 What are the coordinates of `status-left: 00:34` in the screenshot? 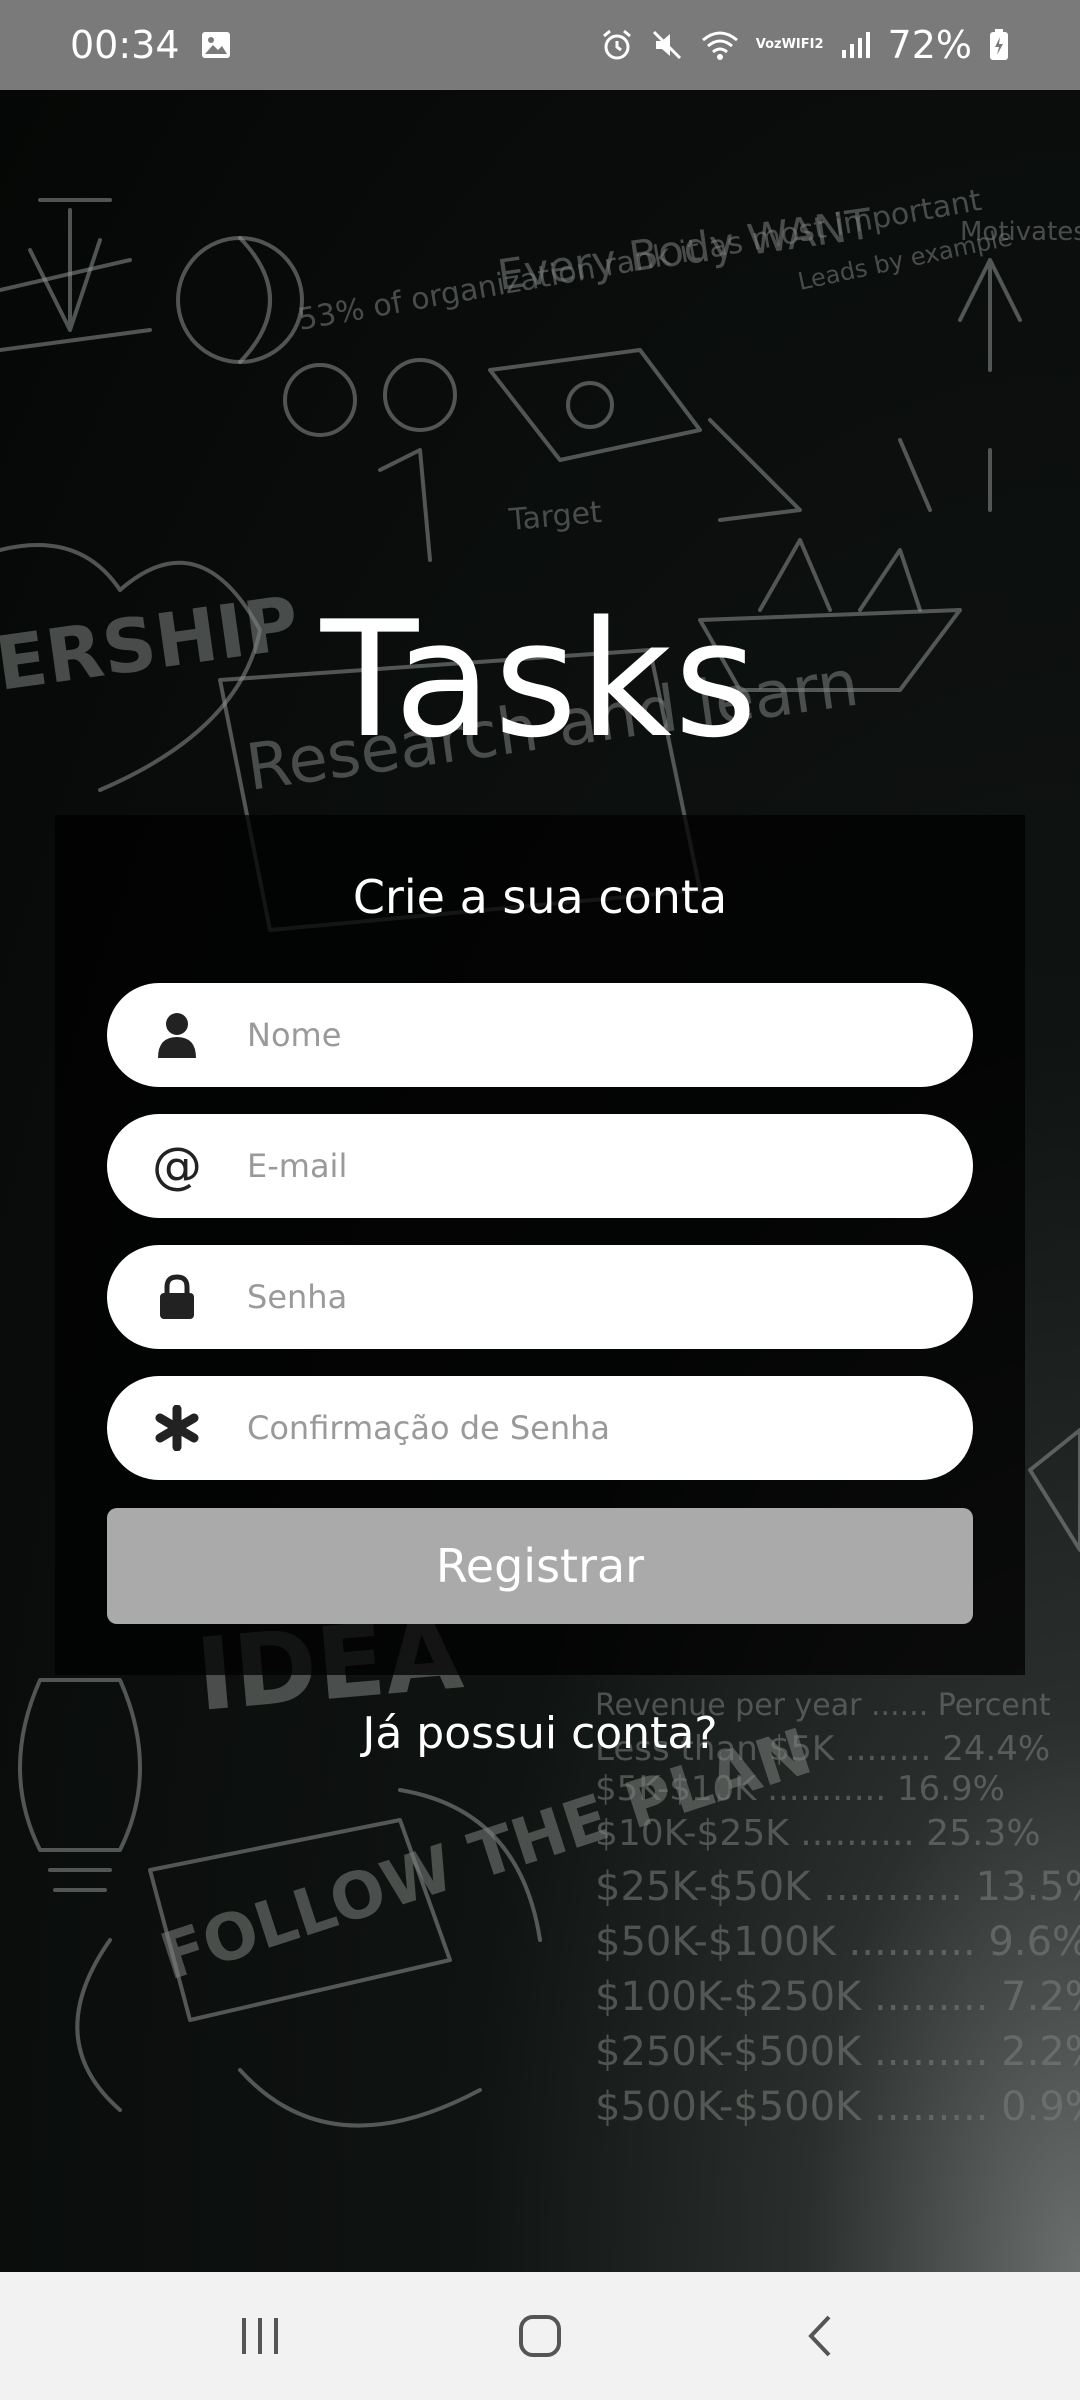 It's located at (151, 45).